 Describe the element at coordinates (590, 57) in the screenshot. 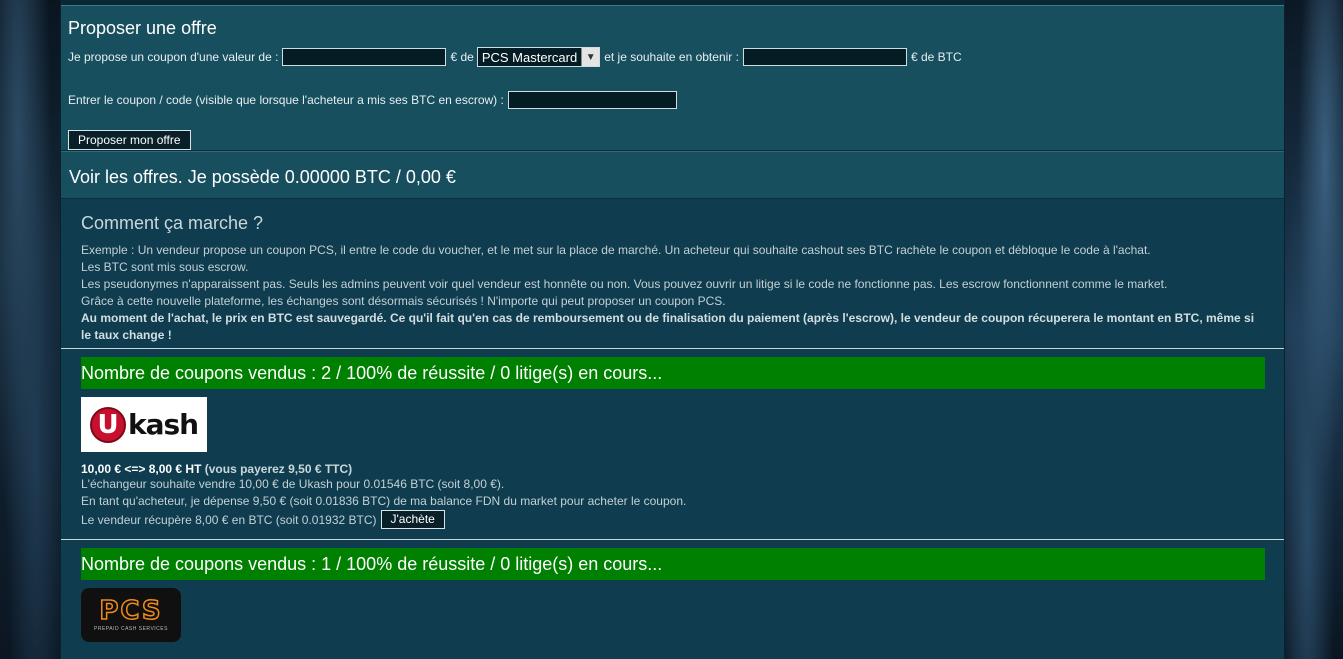

I see `chevron-down-icon: ▼` at that location.